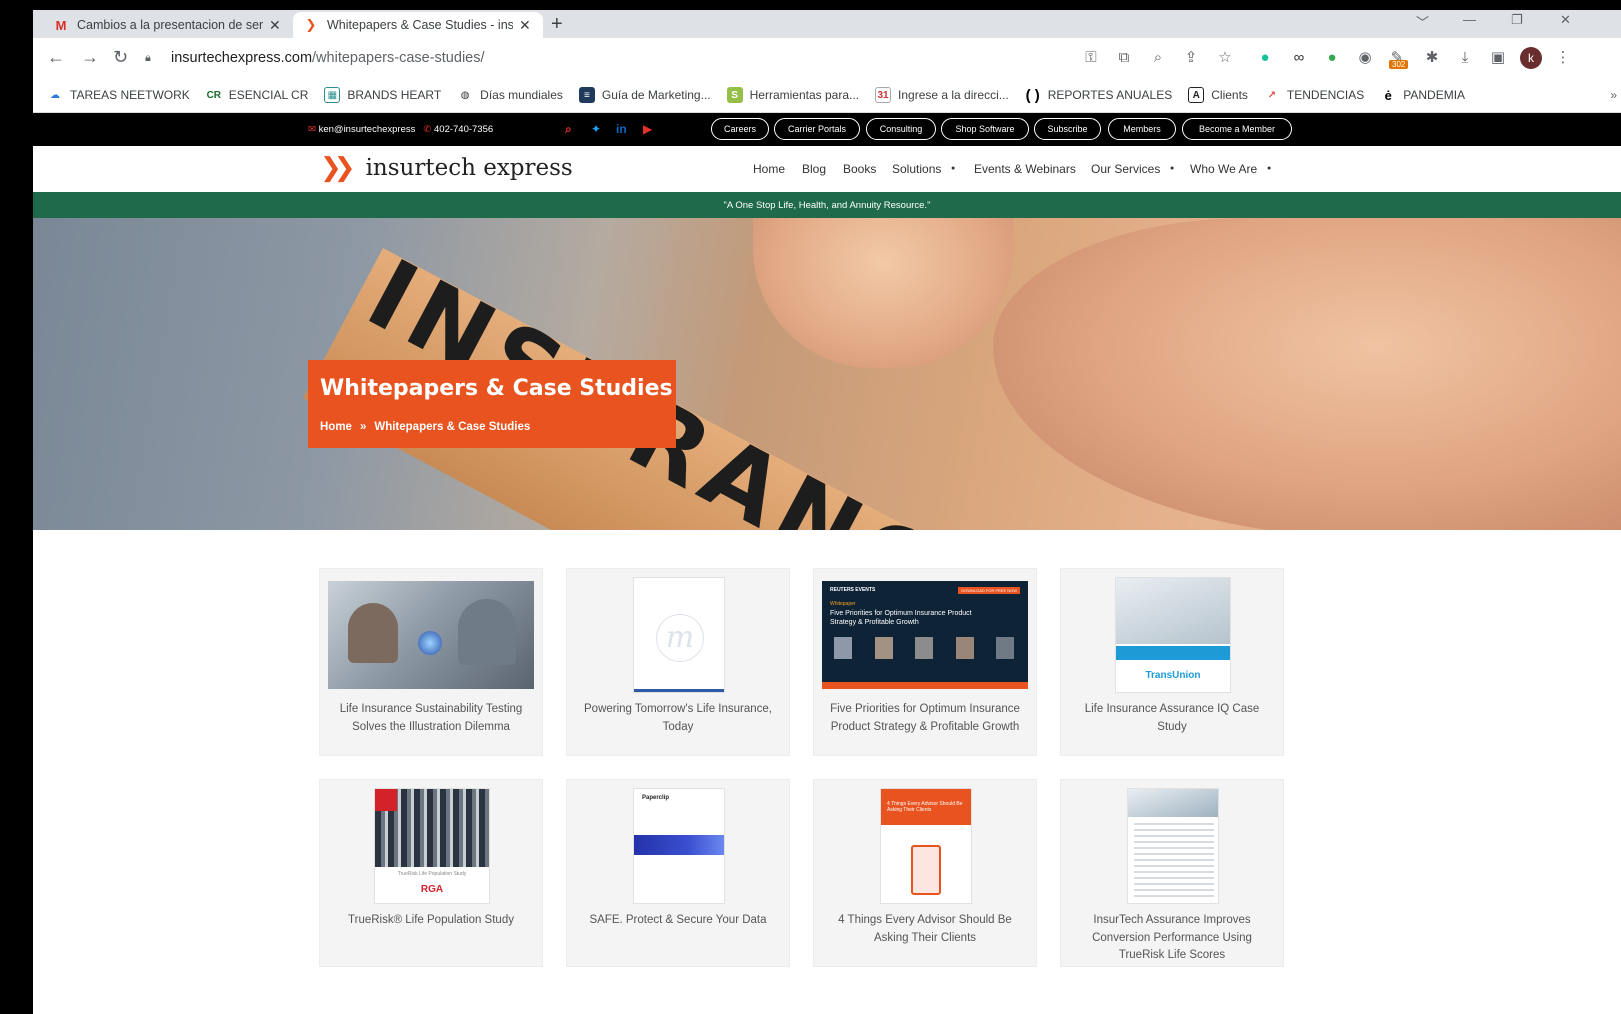  Describe the element at coordinates (1565, 20) in the screenshot. I see `window-close-icon: ✕` at that location.